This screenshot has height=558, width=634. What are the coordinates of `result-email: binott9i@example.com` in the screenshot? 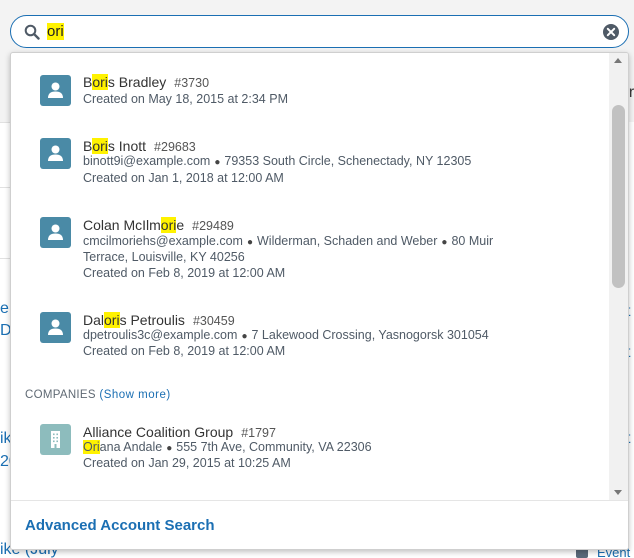 It's located at (147, 161).